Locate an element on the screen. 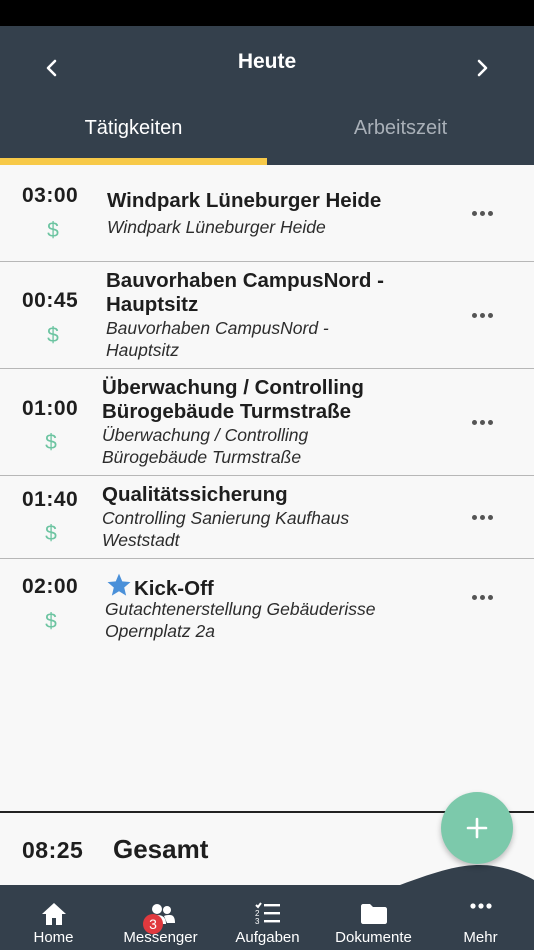 The width and height of the screenshot is (534, 950). chevron-right-icon is located at coordinates (482, 68).